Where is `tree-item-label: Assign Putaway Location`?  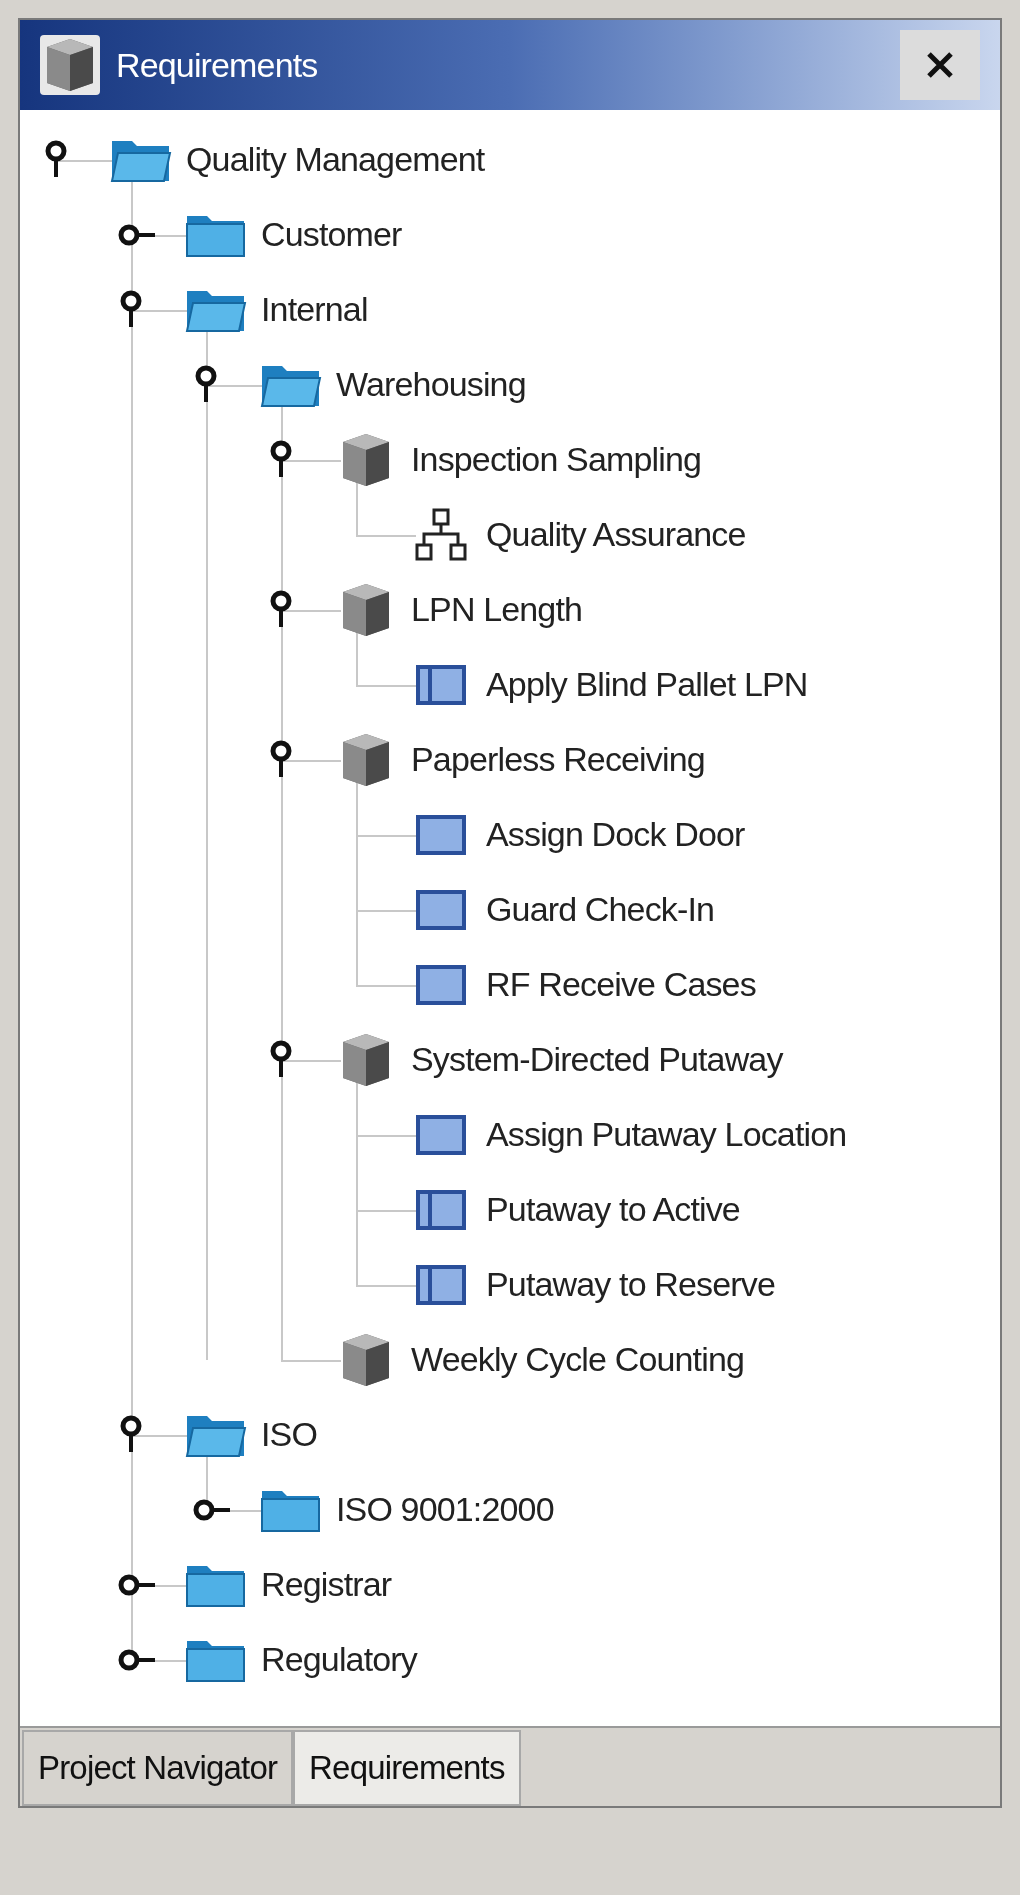 tree-item-label: Assign Putaway Location is located at coordinates (666, 1134).